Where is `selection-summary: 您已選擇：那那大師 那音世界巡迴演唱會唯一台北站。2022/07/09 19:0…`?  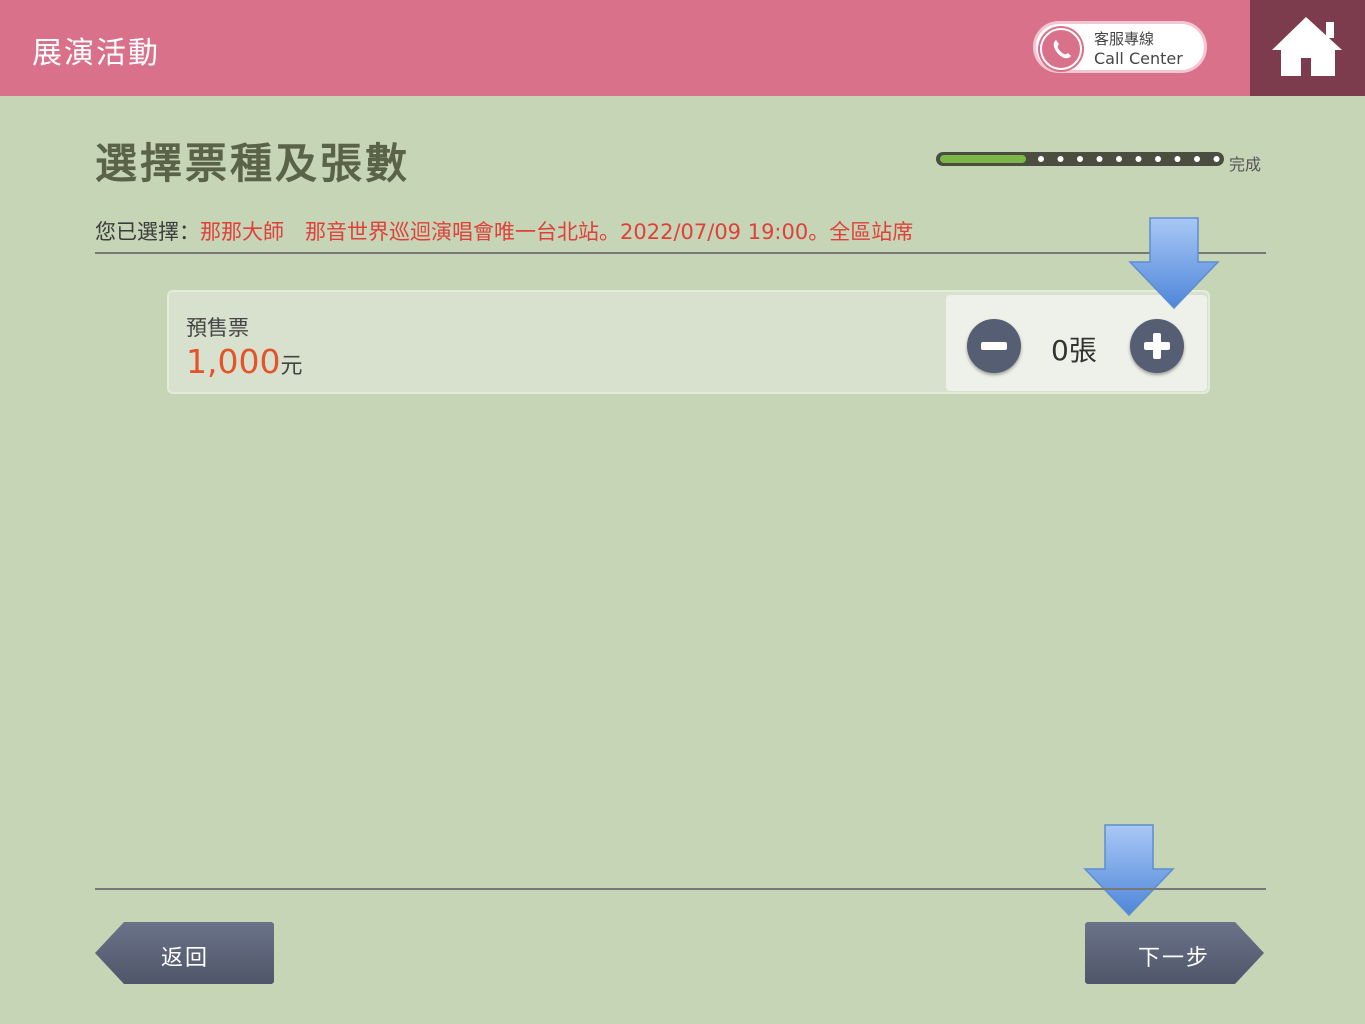
selection-summary: 您已選擇：那那大師 那音世界巡迴演唱會唯一台北站。2022/07/09 19:0… is located at coordinates (504, 231).